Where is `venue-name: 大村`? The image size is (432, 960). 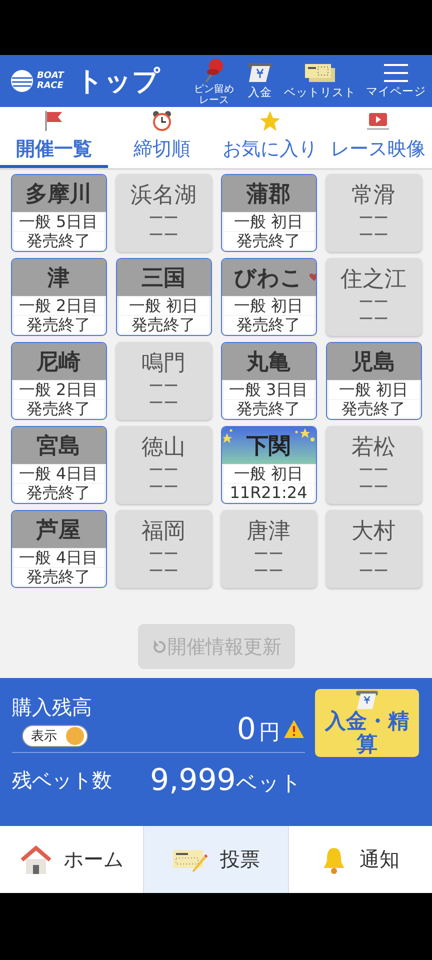 venue-name: 大村 is located at coordinates (374, 532).